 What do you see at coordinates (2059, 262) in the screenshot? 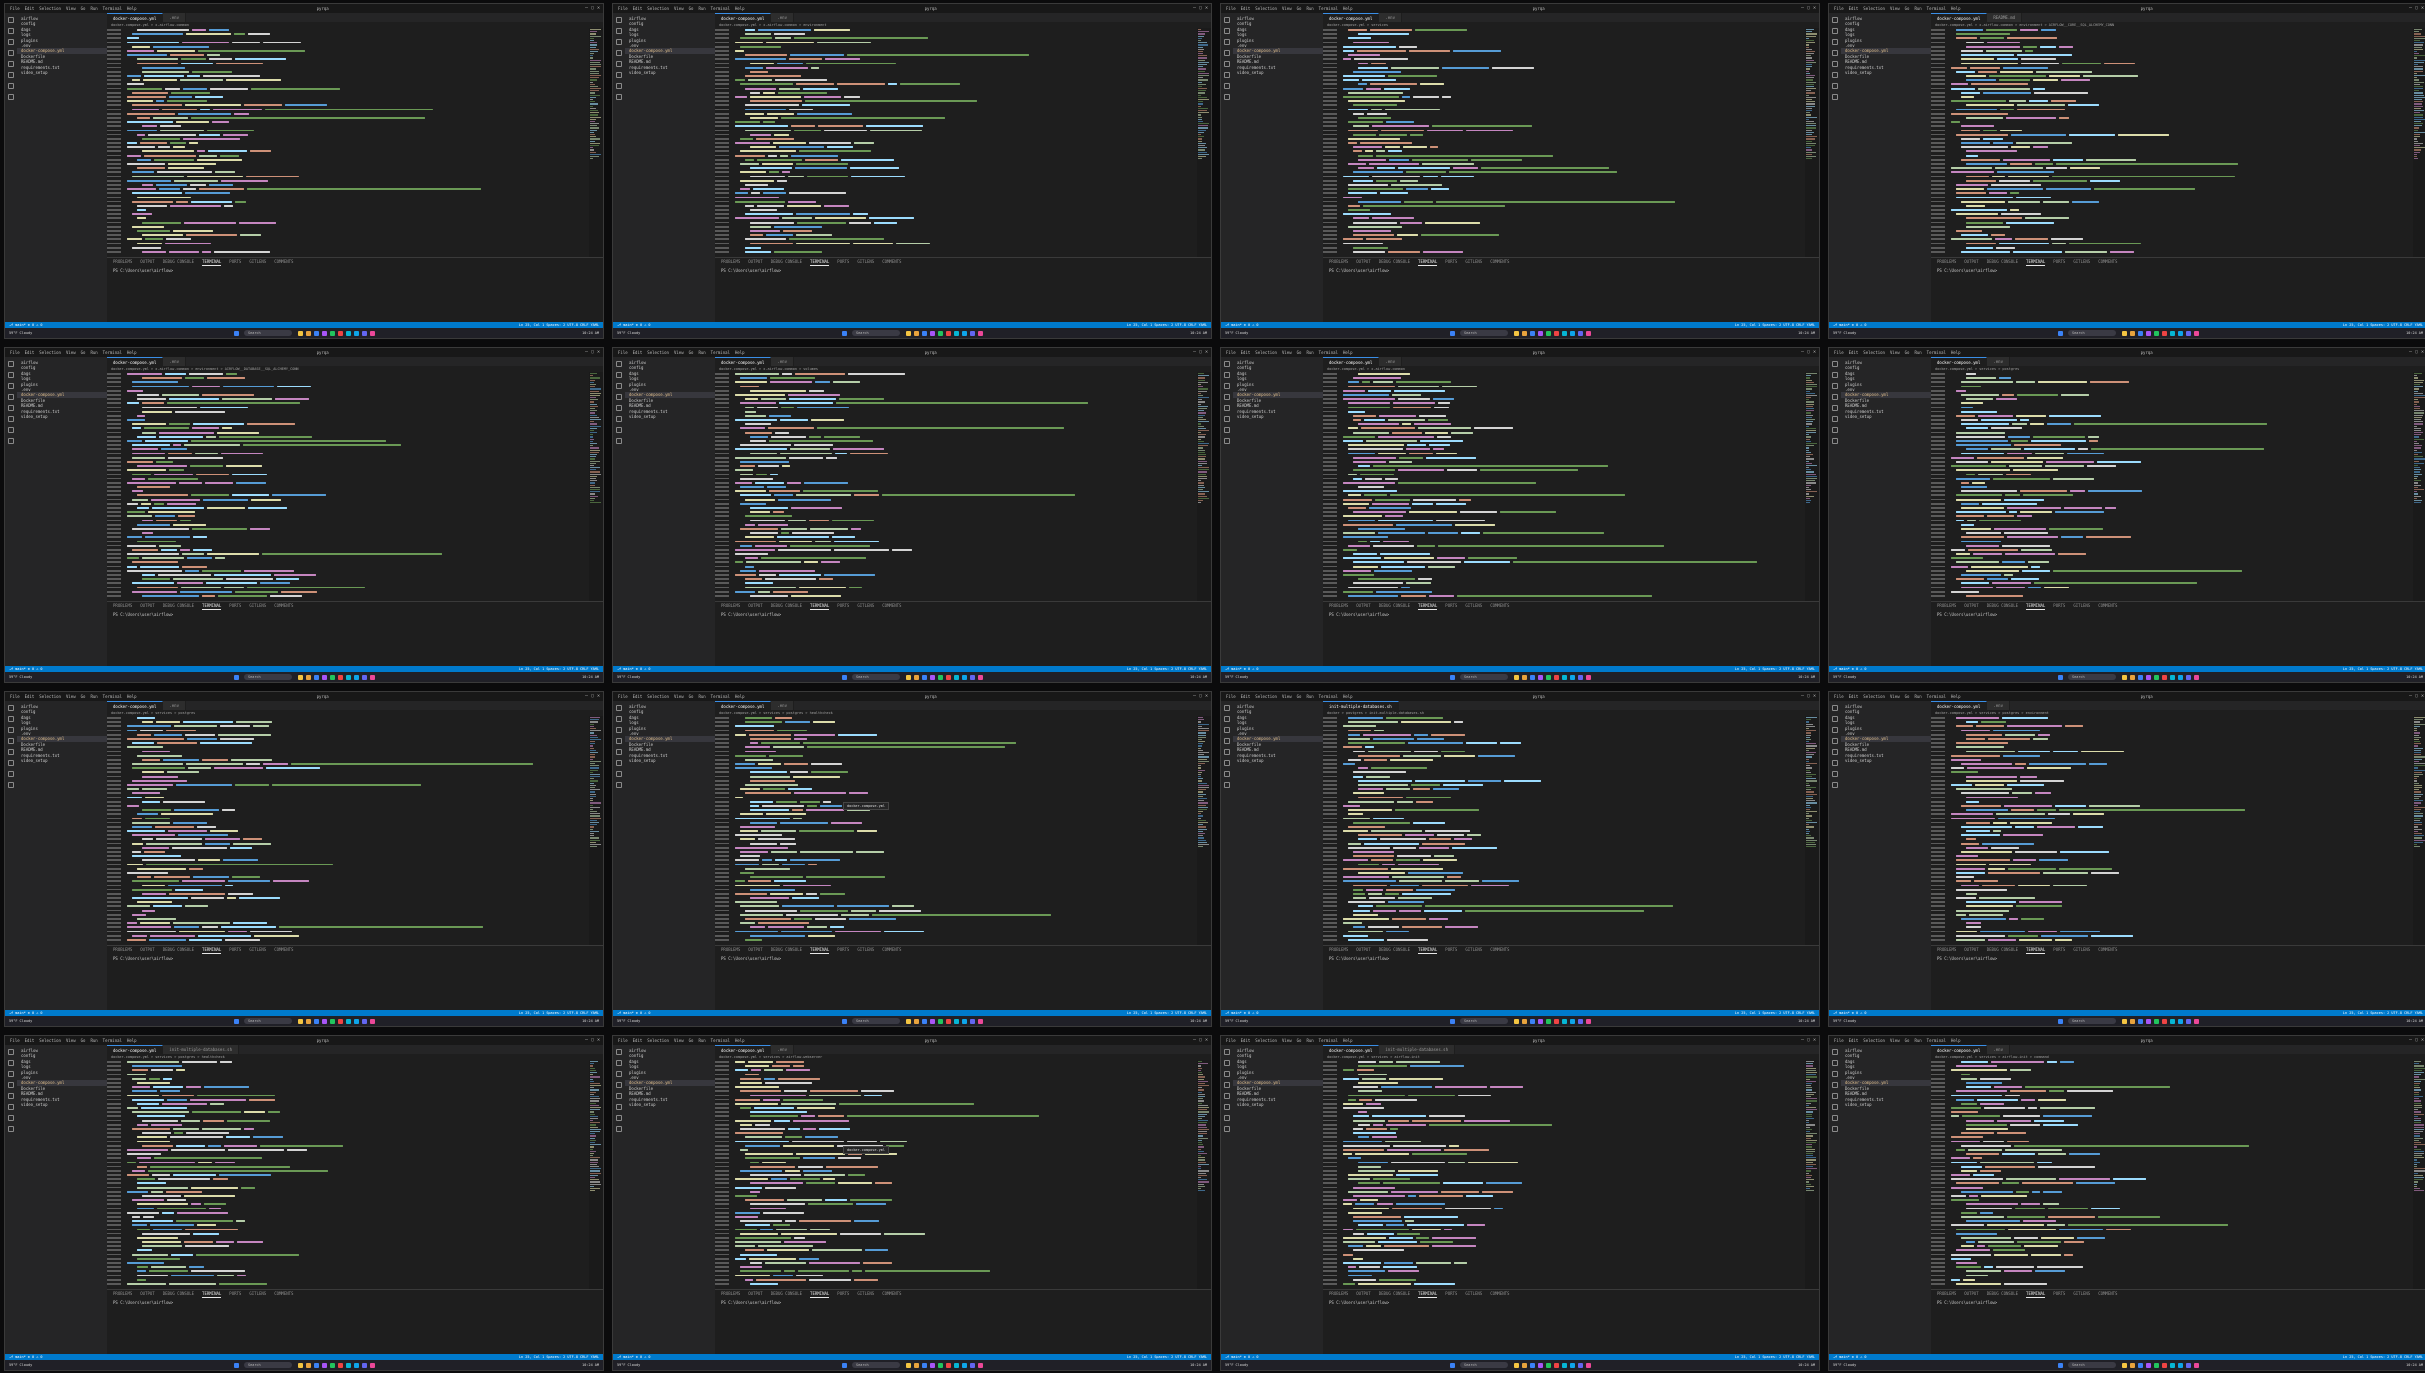
I see `panel-tab: PORTS` at bounding box center [2059, 262].